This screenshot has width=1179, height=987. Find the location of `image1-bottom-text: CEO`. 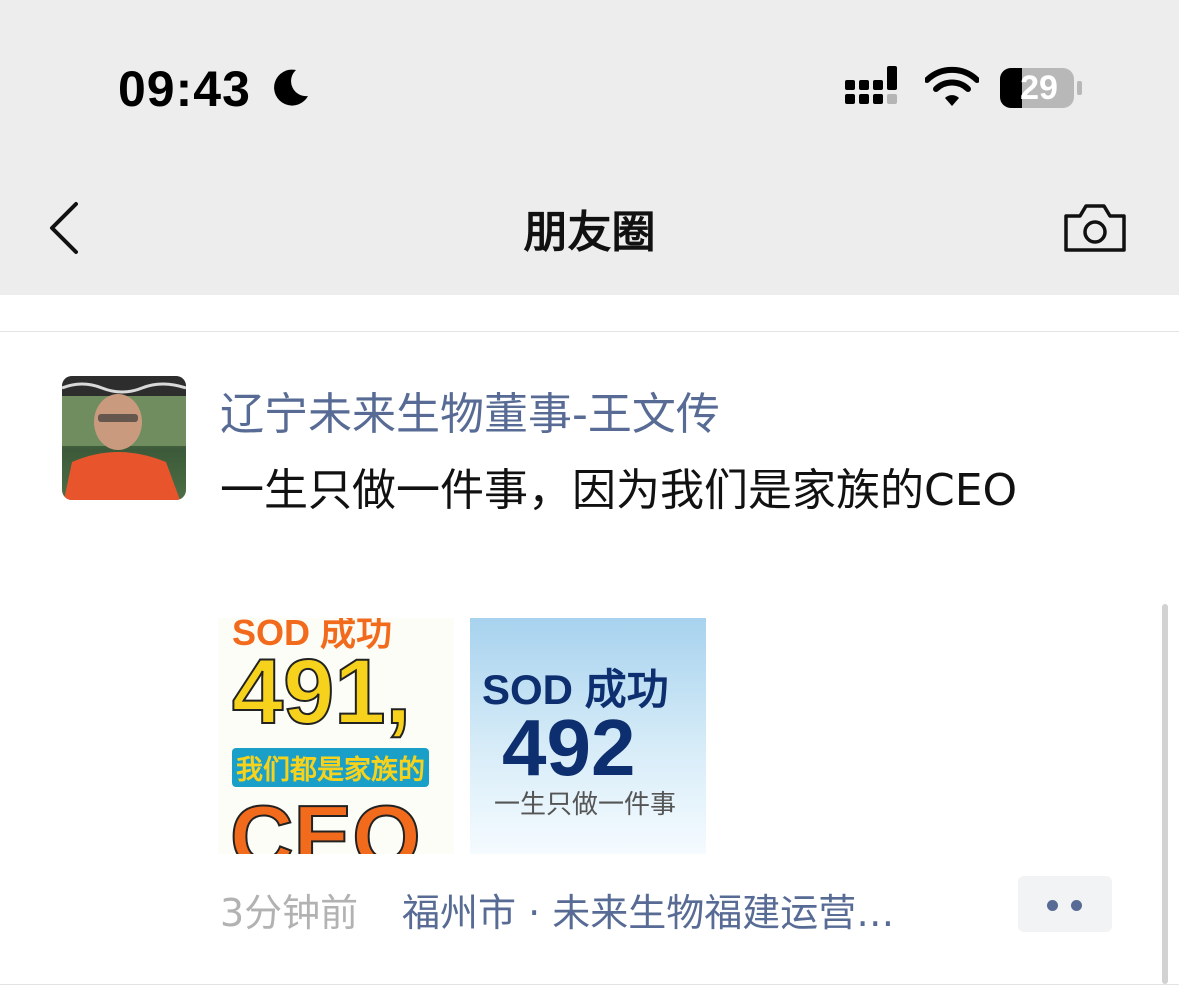

image1-bottom-text: CEO is located at coordinates (325, 820).